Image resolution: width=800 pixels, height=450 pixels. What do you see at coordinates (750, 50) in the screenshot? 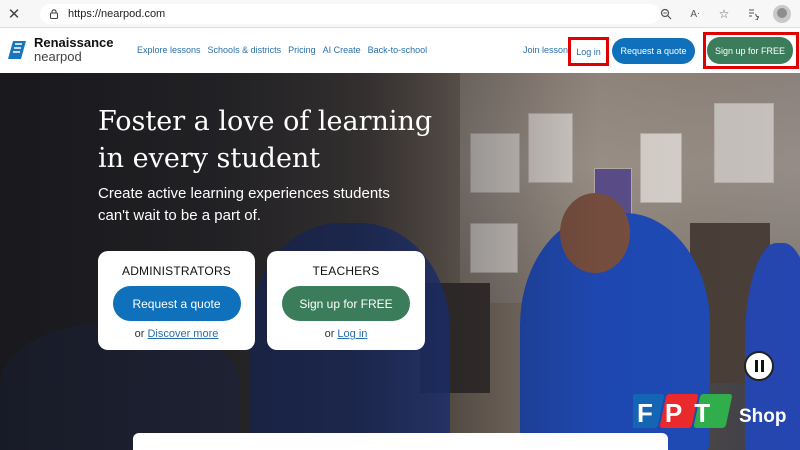
I see `header-signup-button: Sign up for FREE` at bounding box center [750, 50].